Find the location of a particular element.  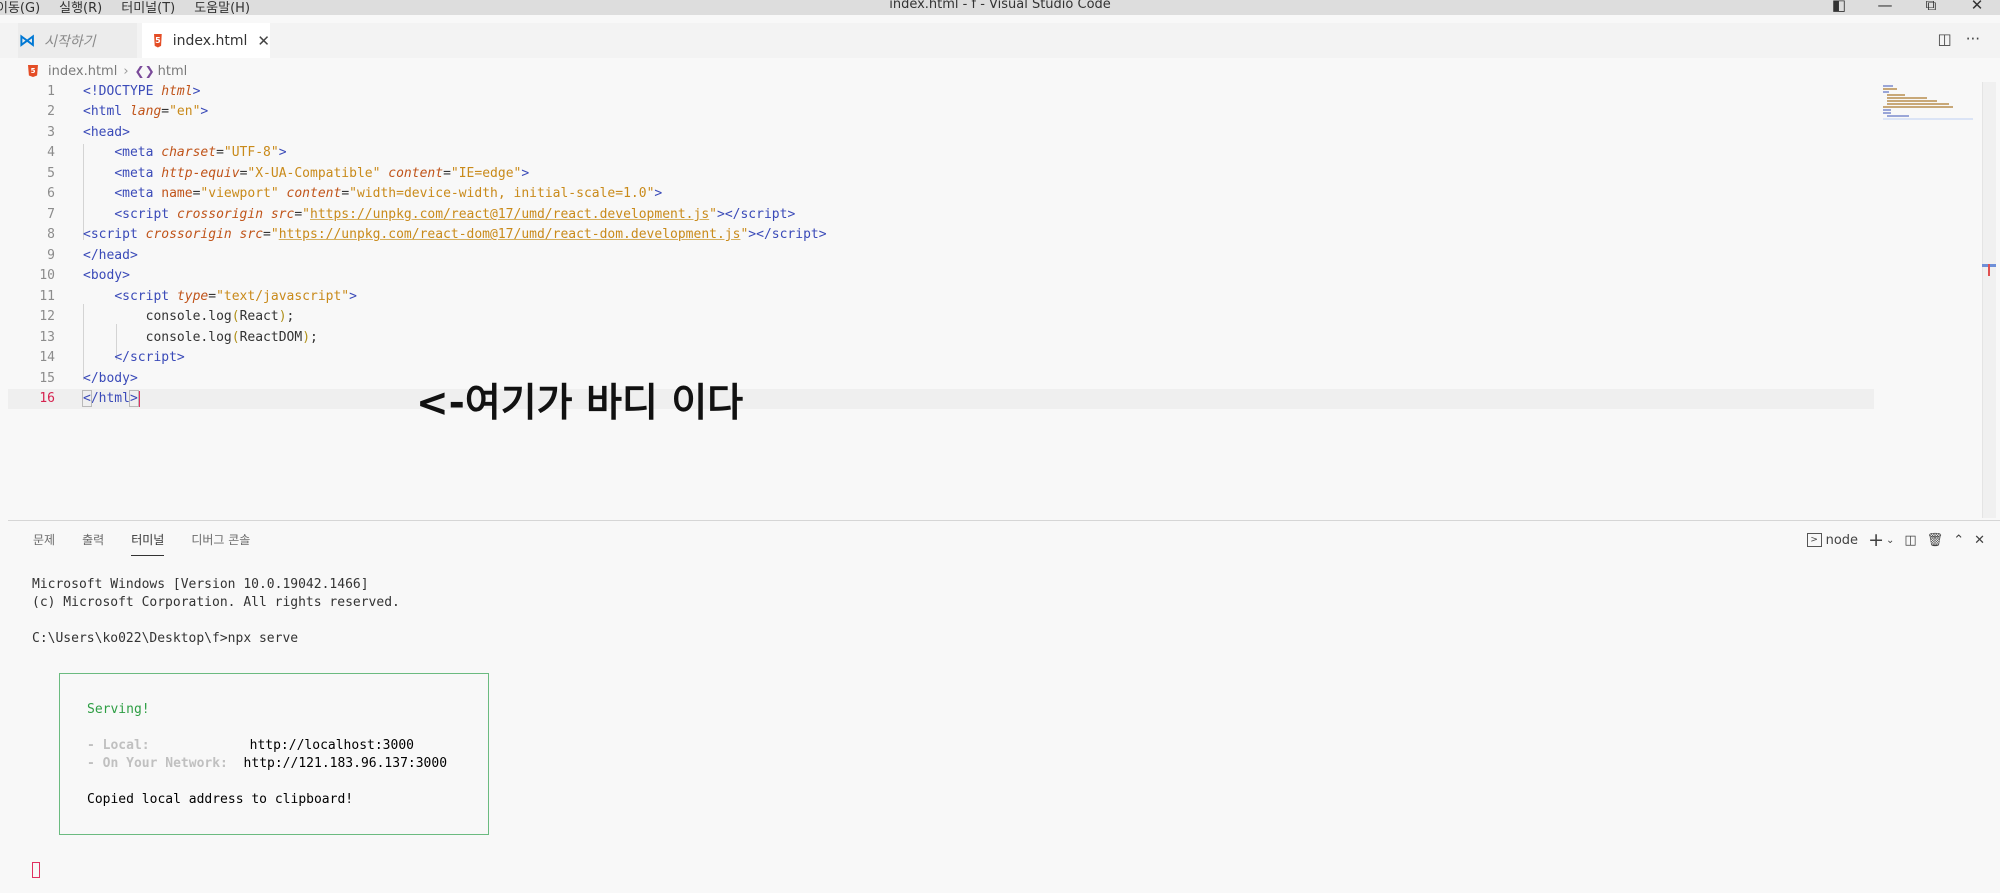

tab-welcome: ⋈ 시작하기 is located at coordinates (77, 40).